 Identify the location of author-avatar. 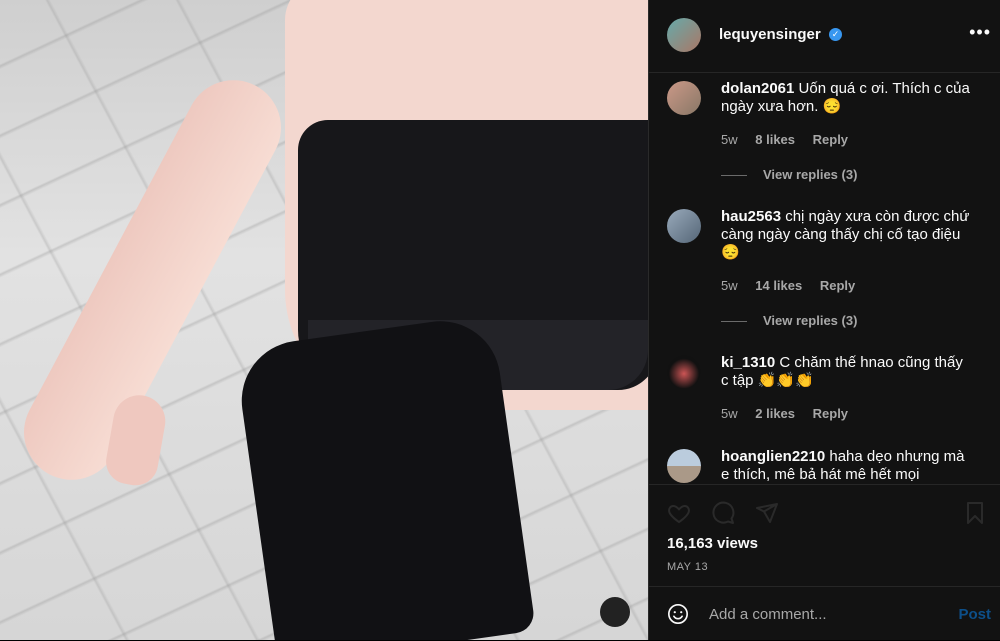
(684, 35).